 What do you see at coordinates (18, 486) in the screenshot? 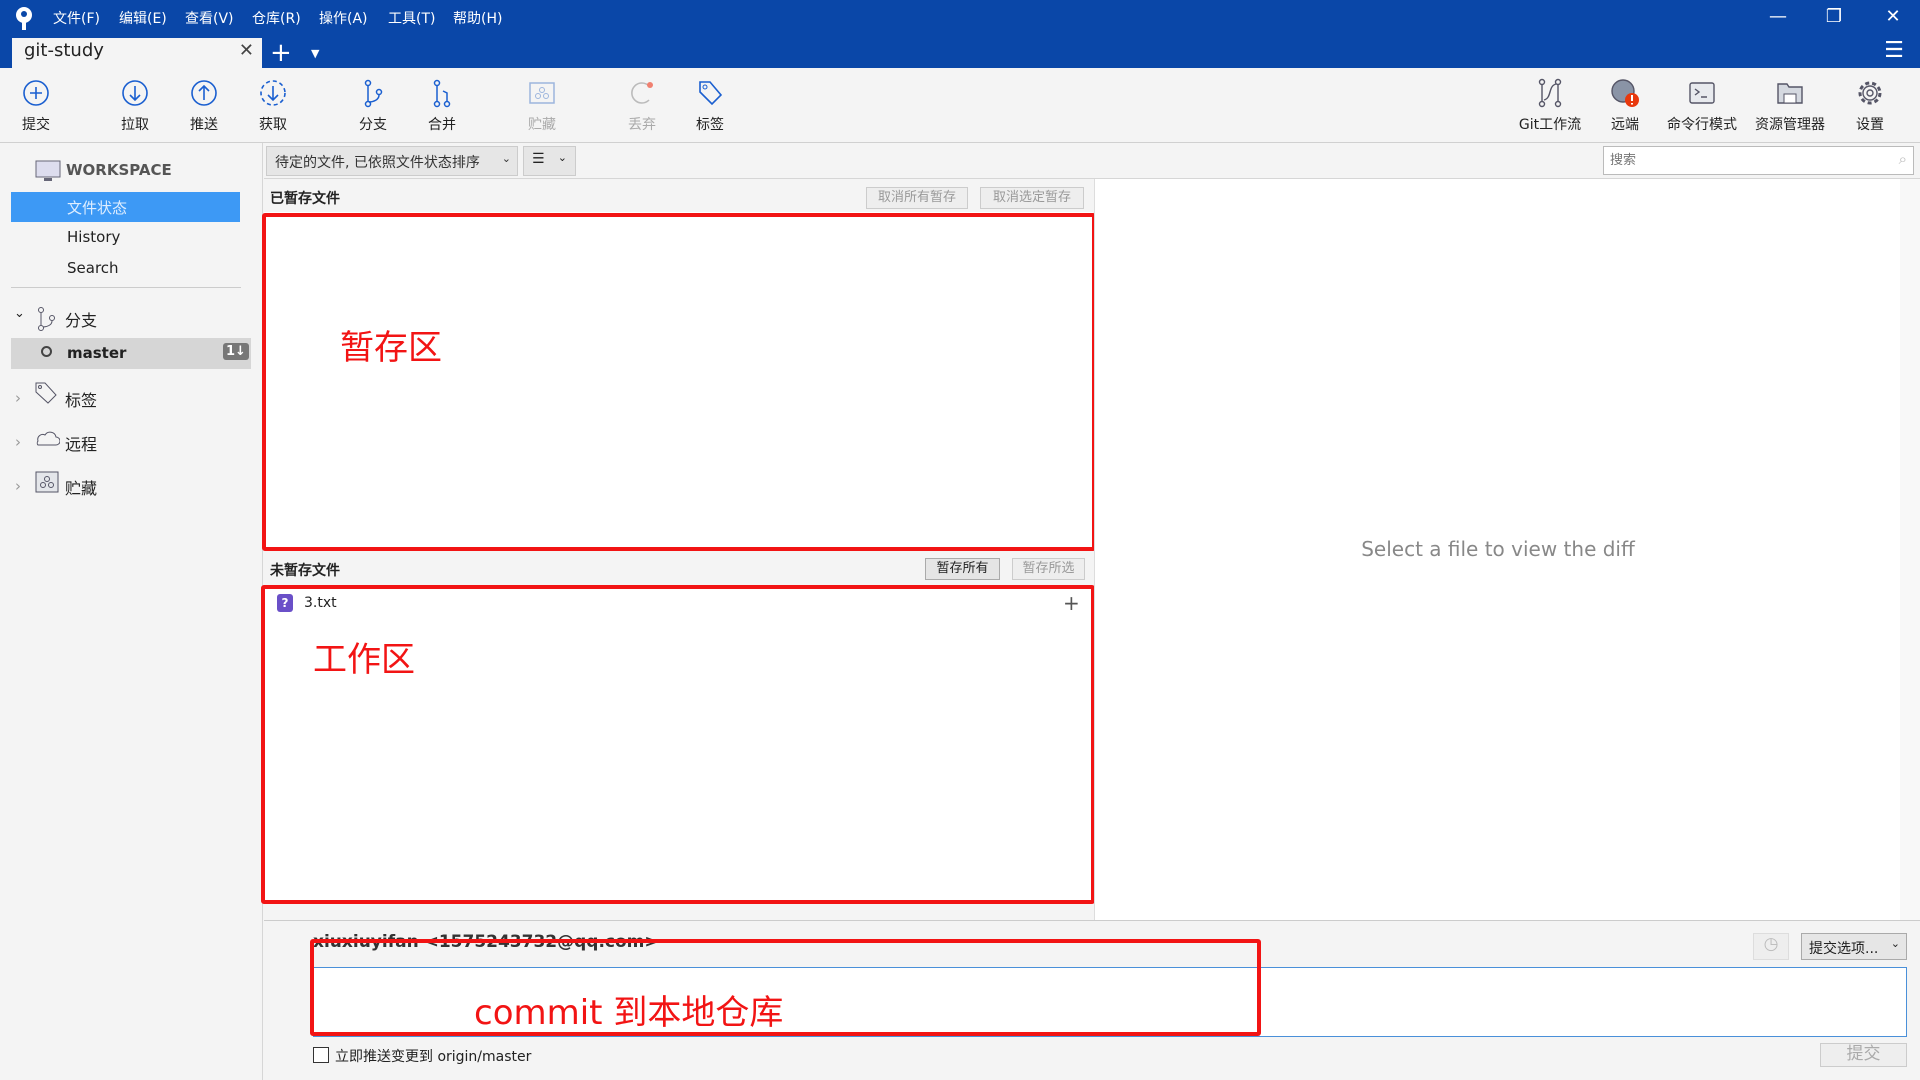
I see `stashes-expand-icon: ›` at bounding box center [18, 486].